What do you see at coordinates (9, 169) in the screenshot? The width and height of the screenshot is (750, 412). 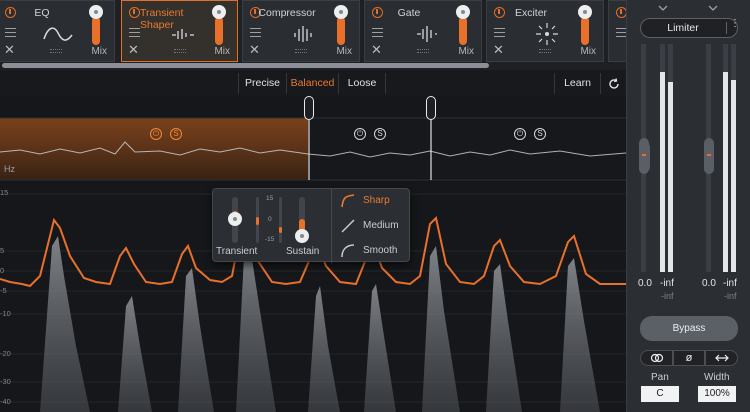 I see `frequency-unit-label: Hz` at bounding box center [9, 169].